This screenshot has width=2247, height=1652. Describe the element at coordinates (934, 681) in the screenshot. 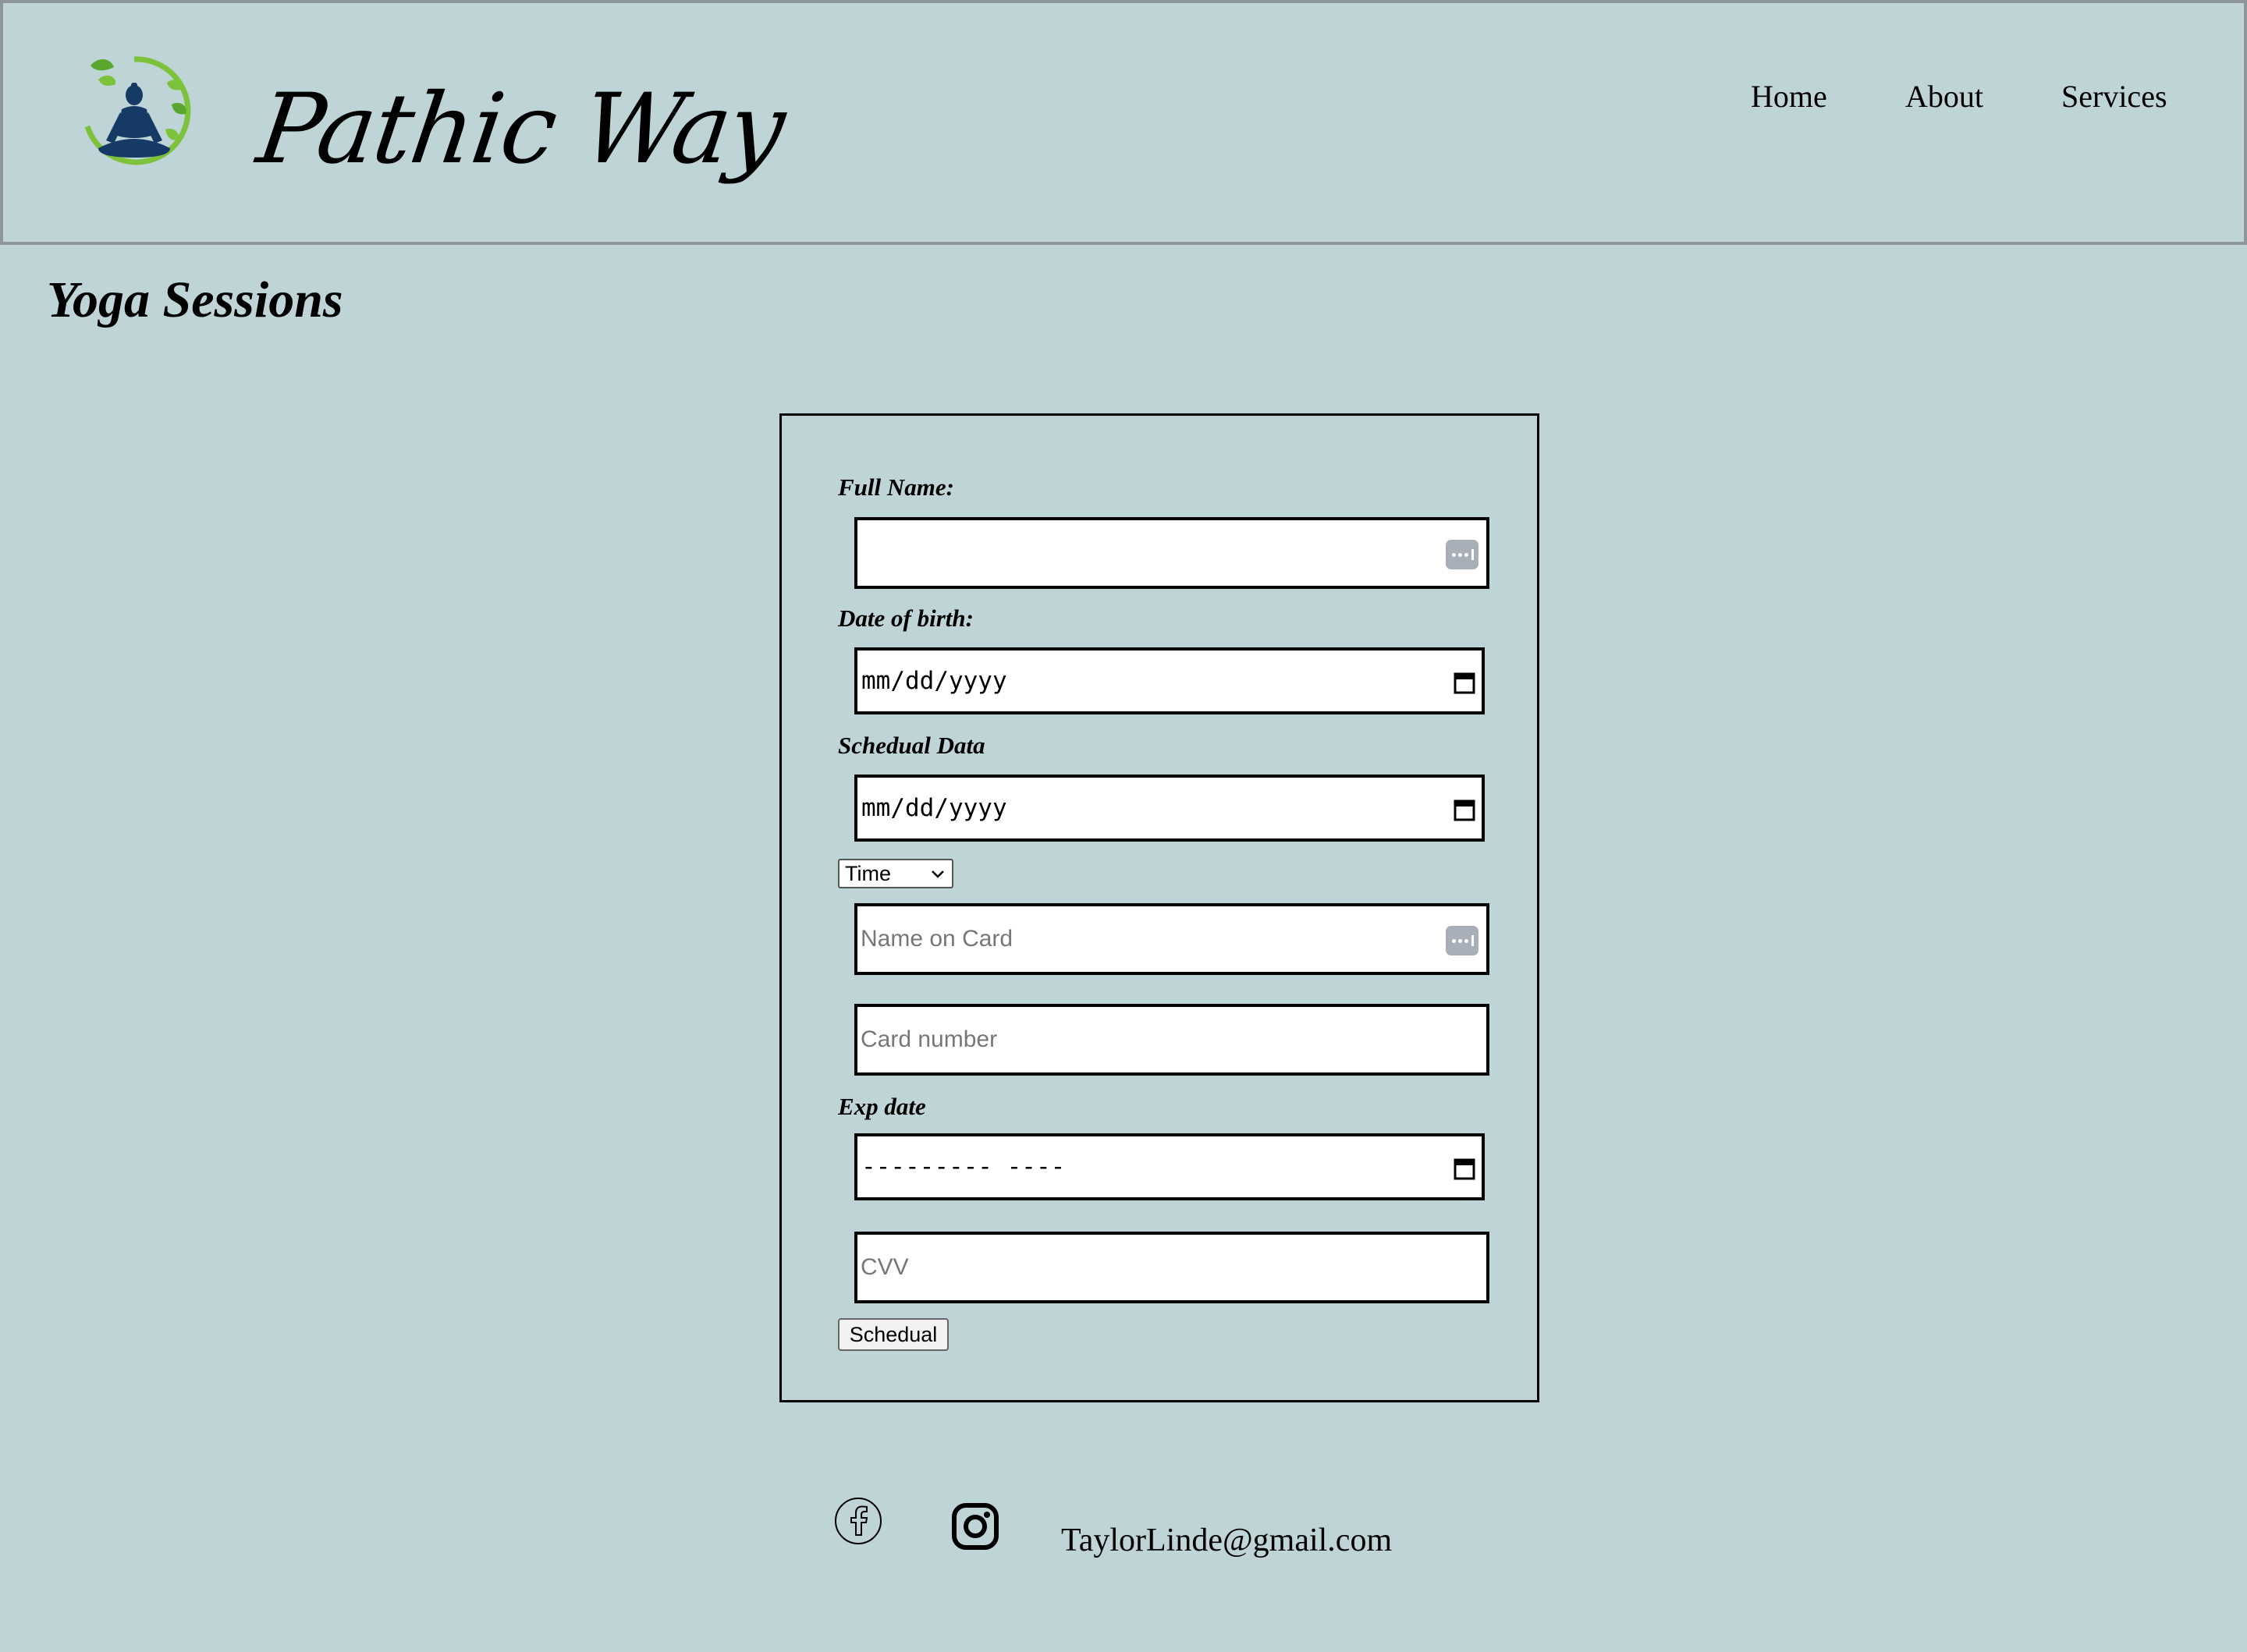

I see `dob-value: mm/dd/yyyy` at that location.